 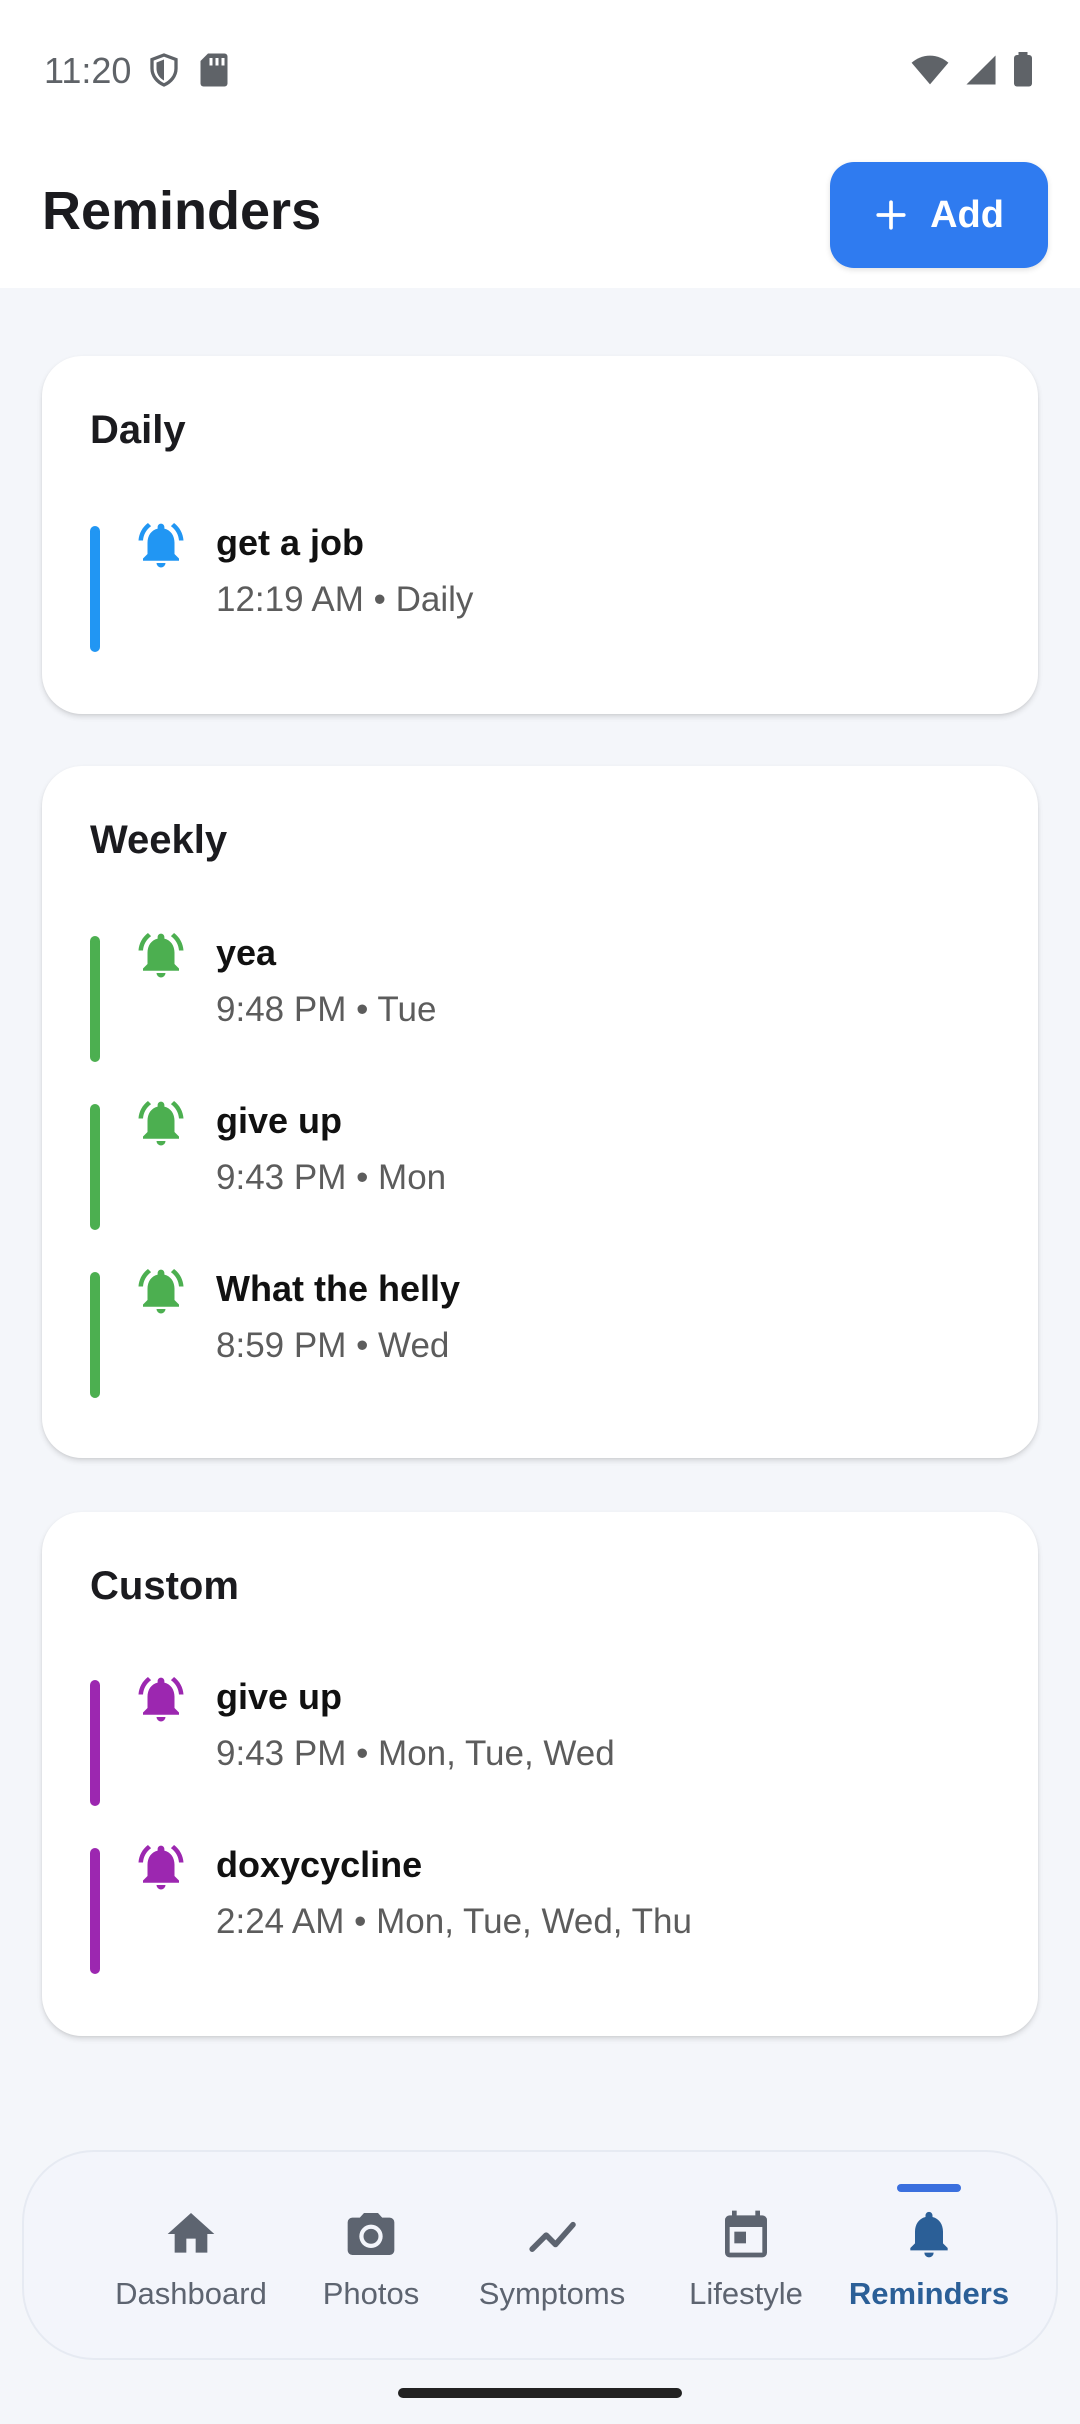 I want to click on status-left-icons, so click(x=188, y=70).